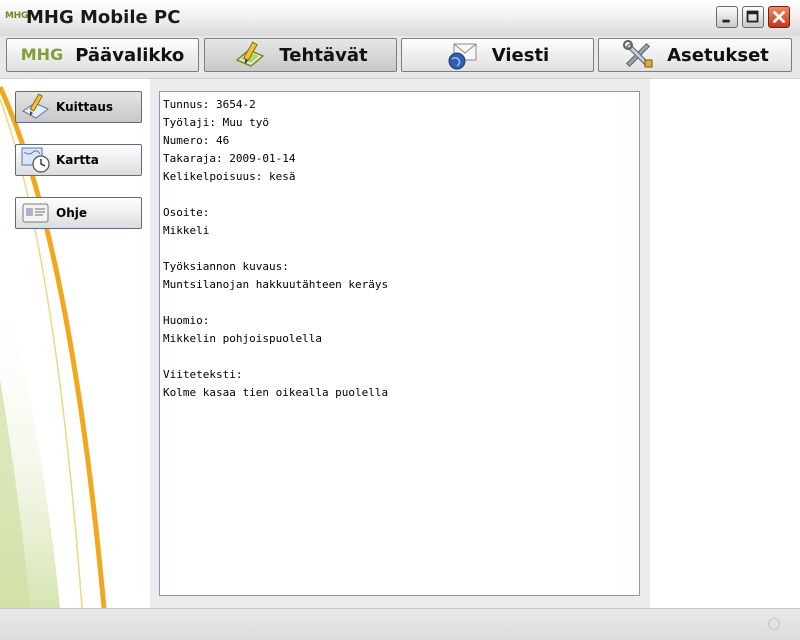  I want to click on maximize-button, so click(753, 17).